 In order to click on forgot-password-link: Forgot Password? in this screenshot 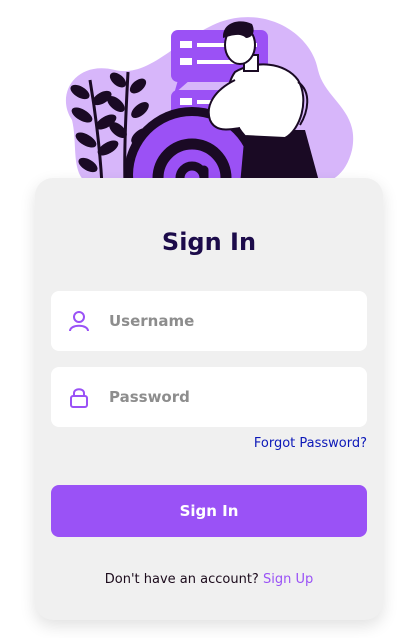, I will do `click(310, 443)`.